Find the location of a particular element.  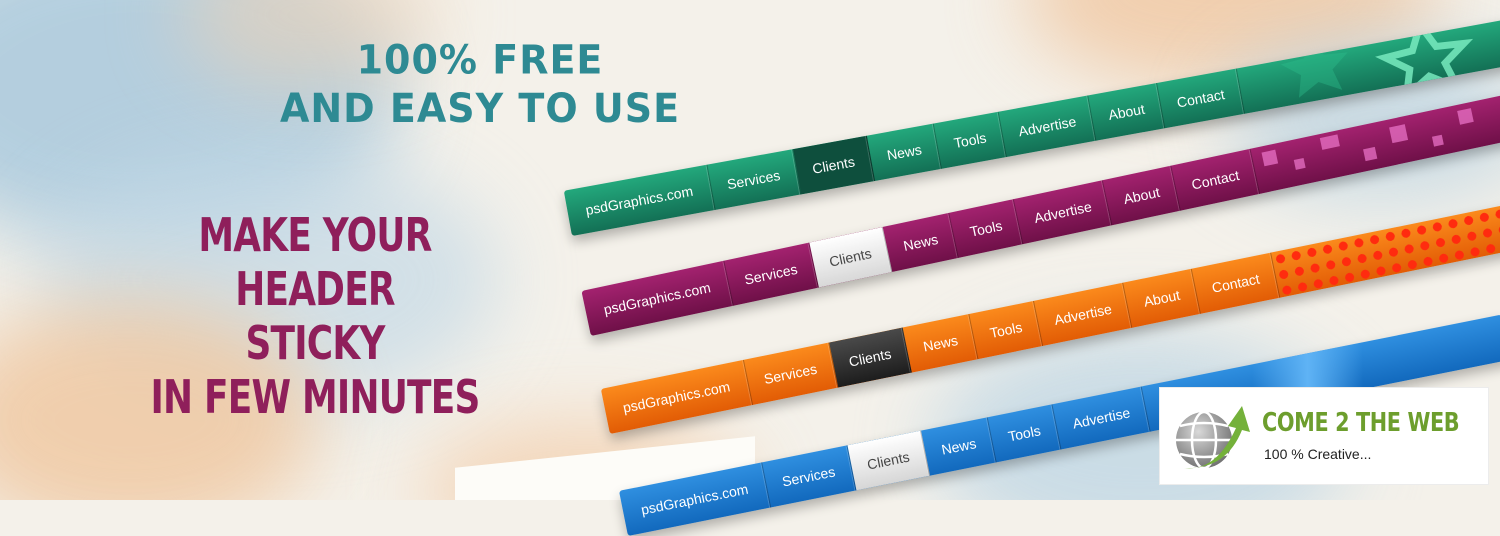

headline-line-1: 100% FREE is located at coordinates (480, 59).